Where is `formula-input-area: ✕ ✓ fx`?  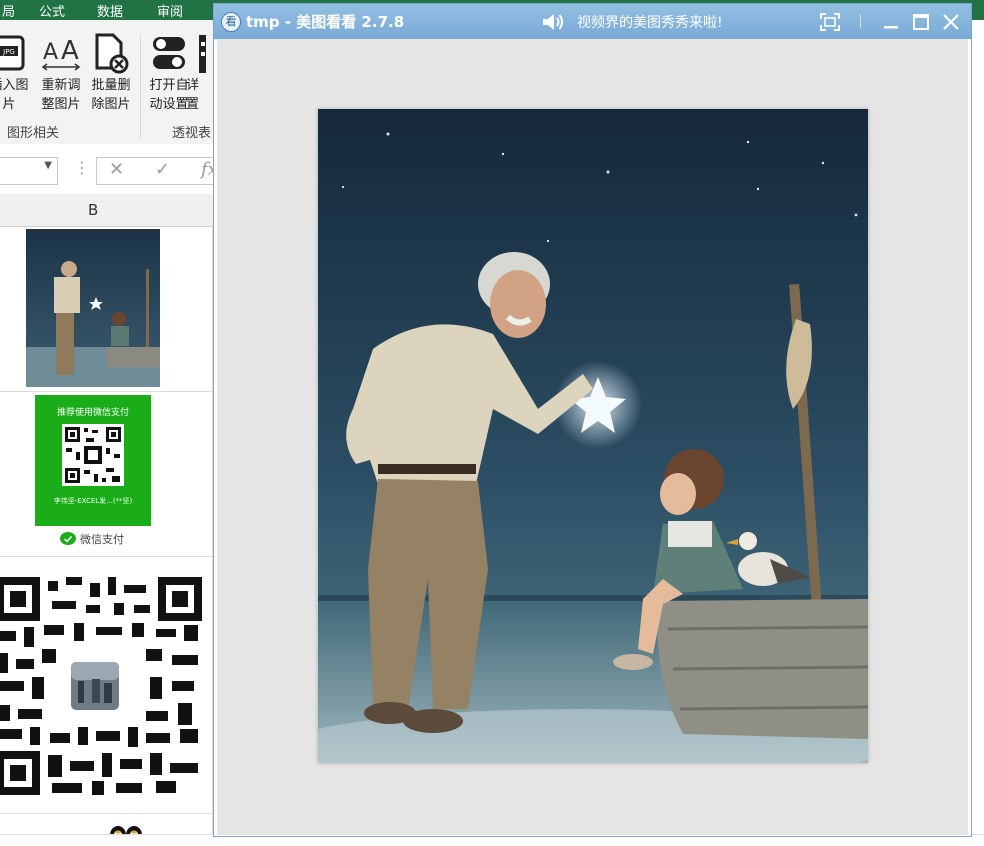 formula-input-area: ✕ ✓ fx is located at coordinates (162, 171).